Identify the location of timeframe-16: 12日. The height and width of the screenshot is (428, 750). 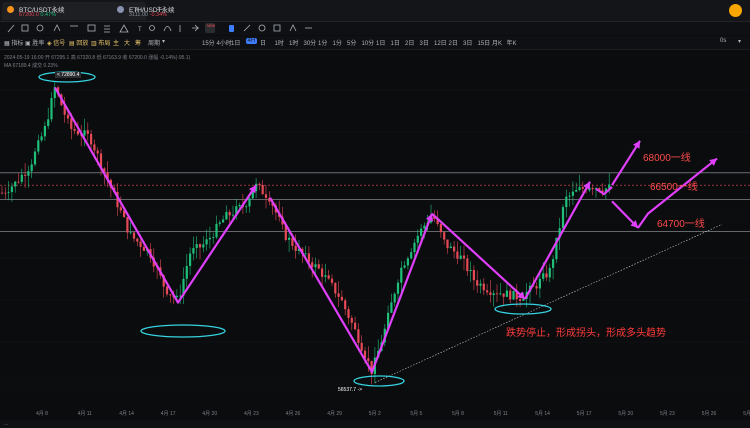
(440, 42).